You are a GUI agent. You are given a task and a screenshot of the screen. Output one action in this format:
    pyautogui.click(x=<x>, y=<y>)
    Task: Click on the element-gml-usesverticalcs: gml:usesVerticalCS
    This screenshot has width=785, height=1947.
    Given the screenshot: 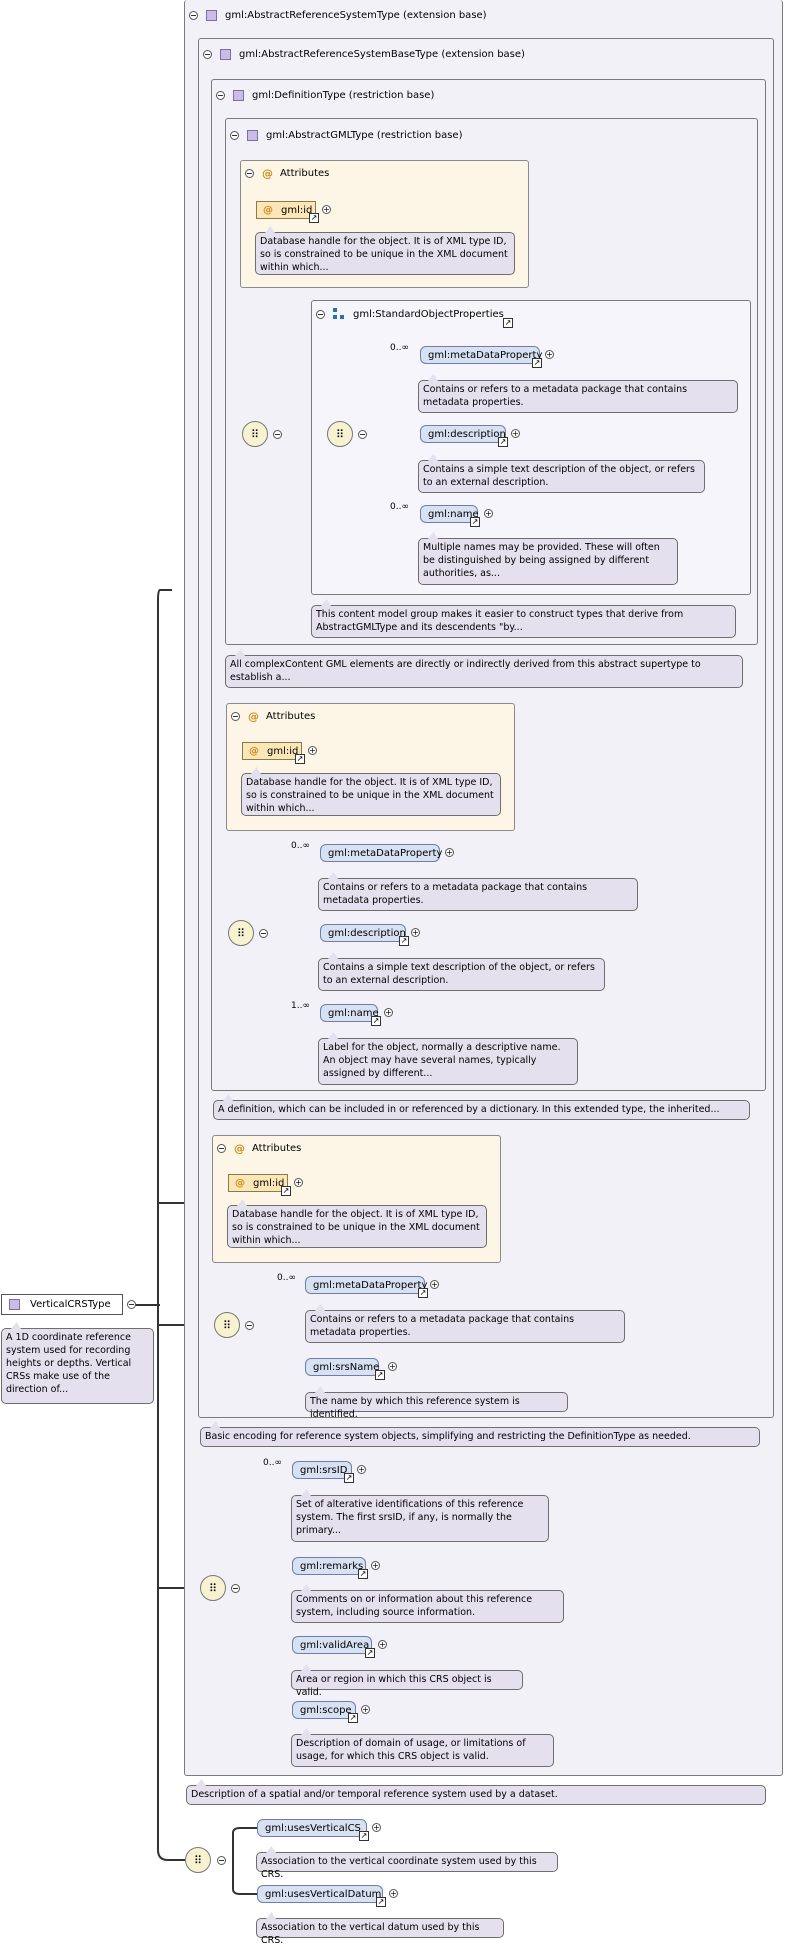 What is the action you would take?
    pyautogui.click(x=312, y=1828)
    